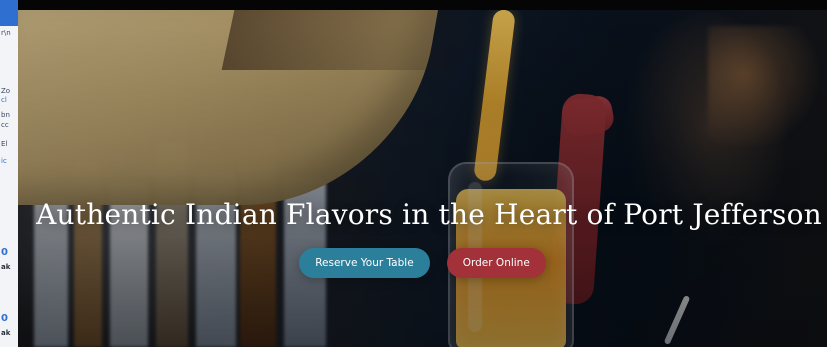 The image size is (827, 347). What do you see at coordinates (4, 161) in the screenshot?
I see `background-window-link-fragment: ic` at bounding box center [4, 161].